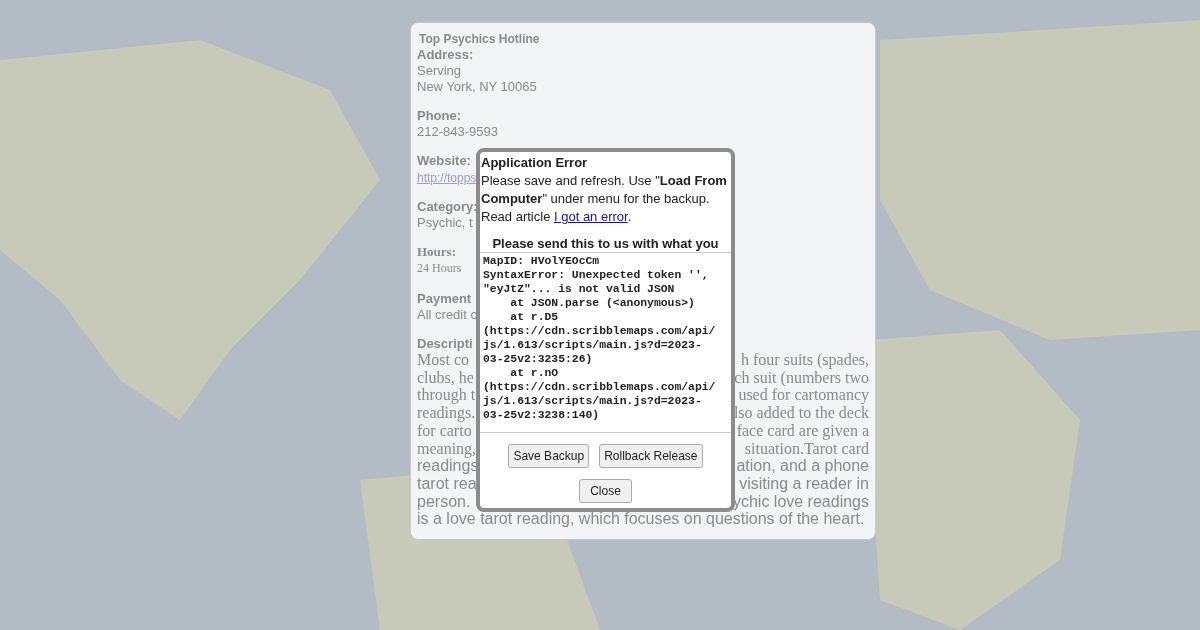 This screenshot has width=1200, height=630. What do you see at coordinates (446, 395) in the screenshot?
I see `description-text: through t` at bounding box center [446, 395].